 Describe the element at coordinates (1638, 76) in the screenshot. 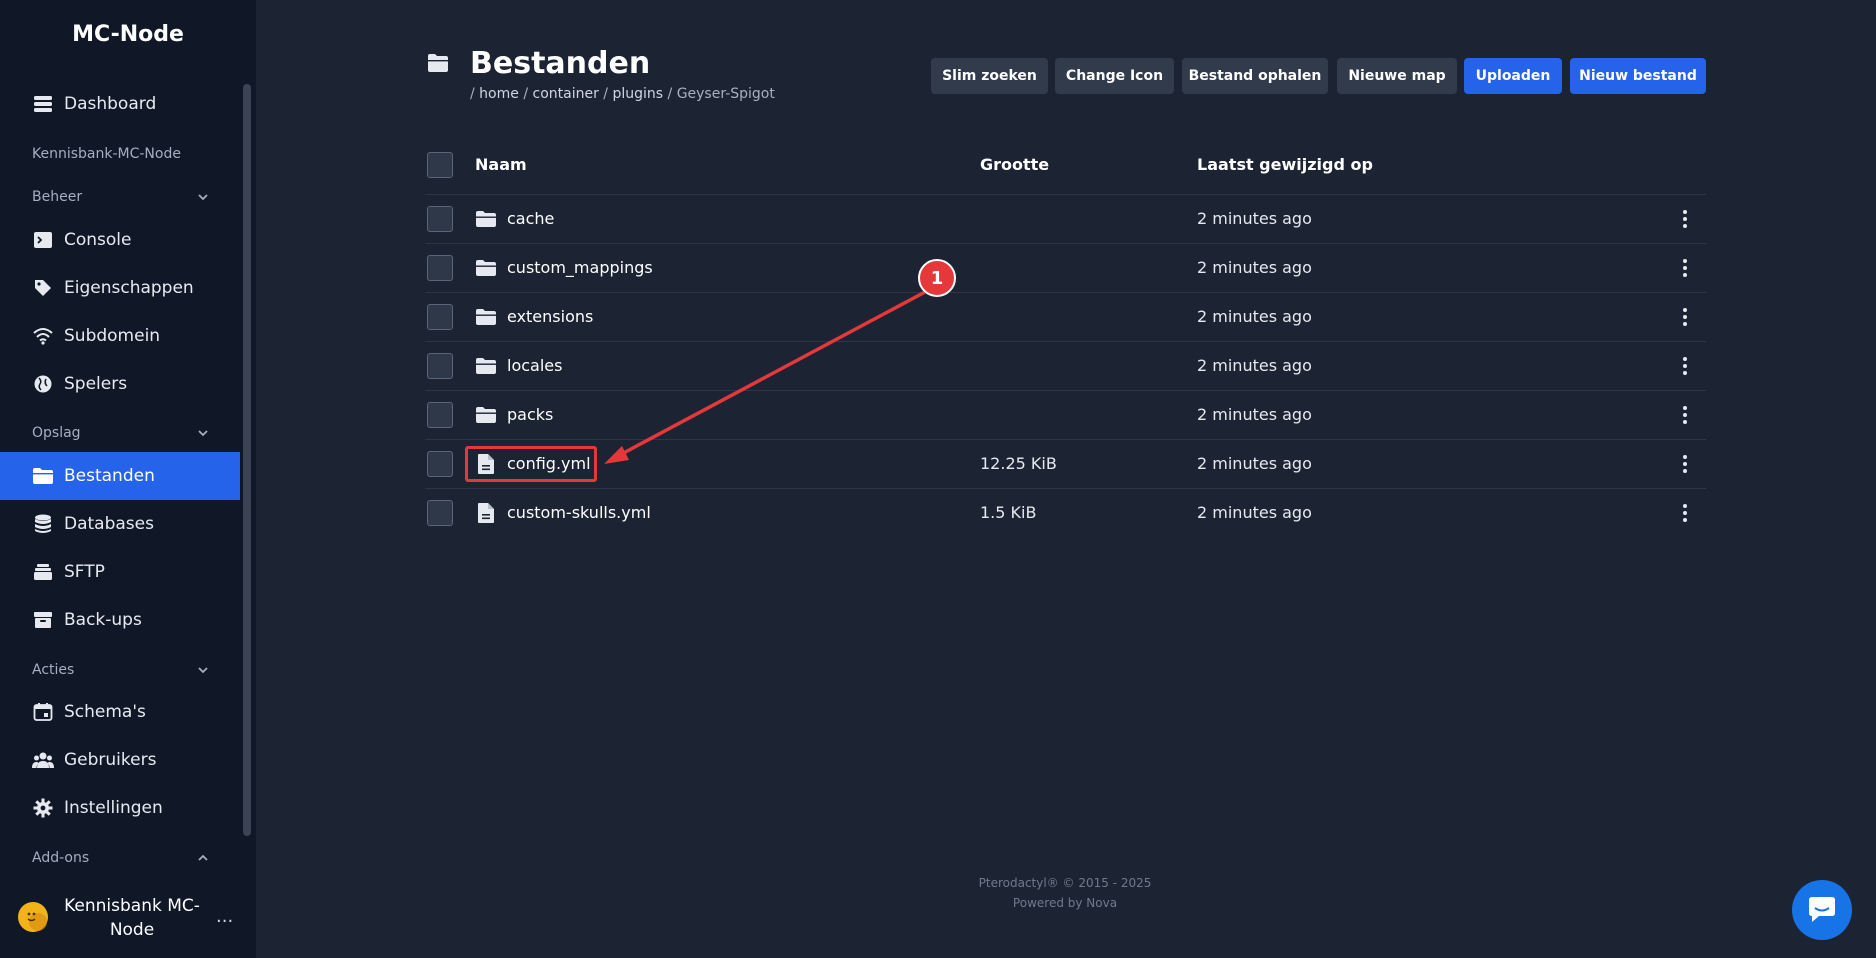

I see `new-file-button: Nieuw bestand` at that location.